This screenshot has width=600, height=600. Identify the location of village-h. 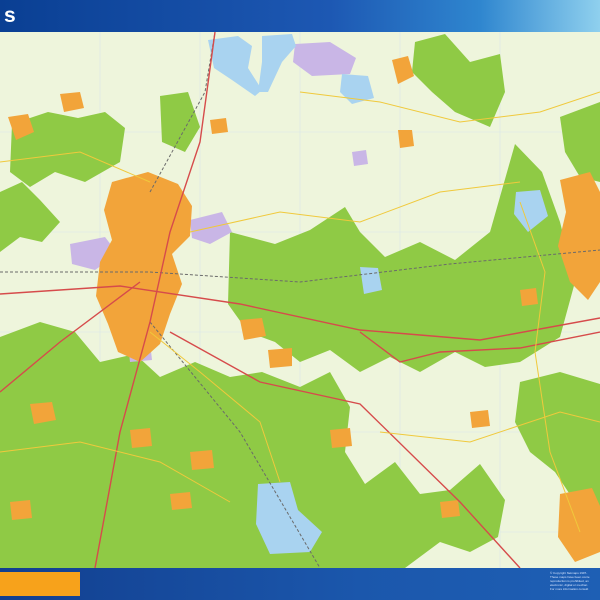
(341, 438).